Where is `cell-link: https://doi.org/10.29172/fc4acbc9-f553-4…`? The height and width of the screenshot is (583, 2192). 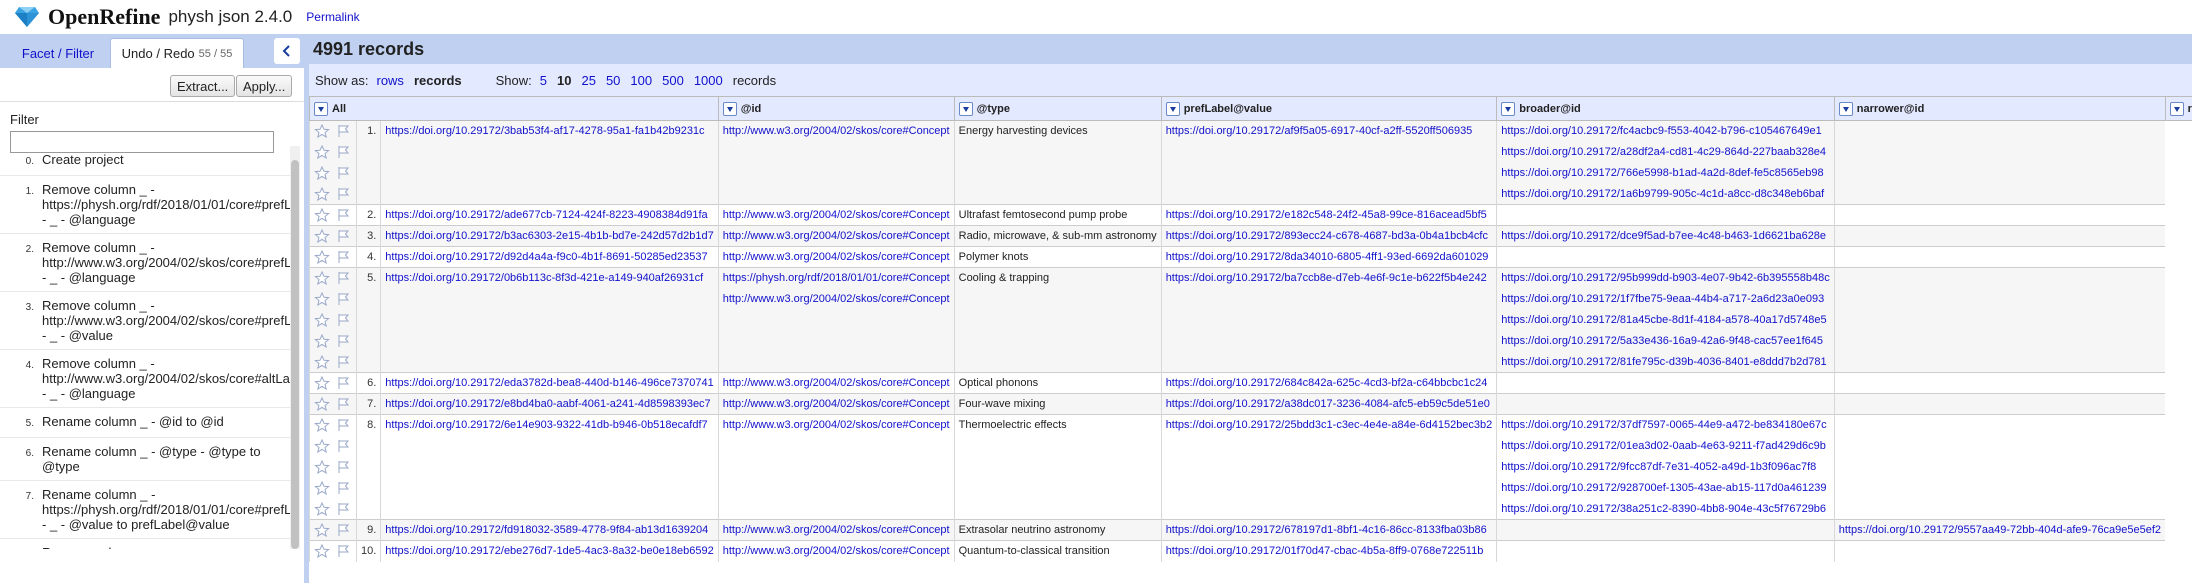
cell-link: https://doi.org/10.29172/fc4acbc9-f553-4… is located at coordinates (1661, 131).